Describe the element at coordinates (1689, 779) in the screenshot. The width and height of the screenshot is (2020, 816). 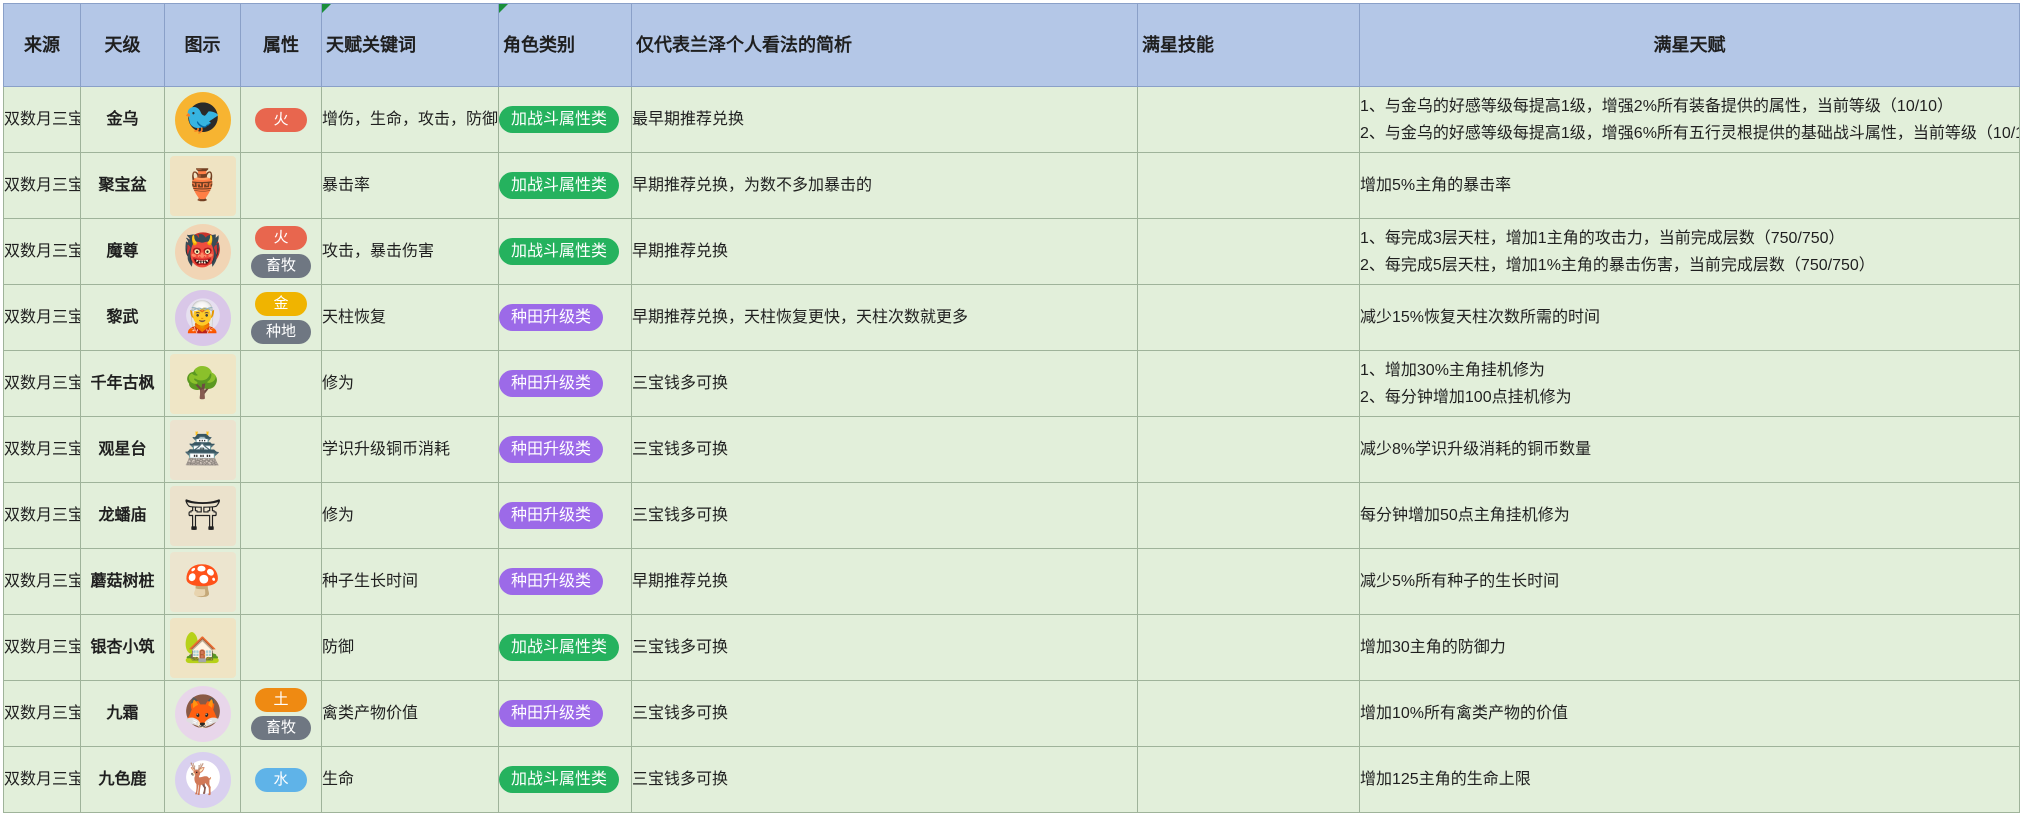
I see `cell-max-talent: 增加125主角的生命上限` at that location.